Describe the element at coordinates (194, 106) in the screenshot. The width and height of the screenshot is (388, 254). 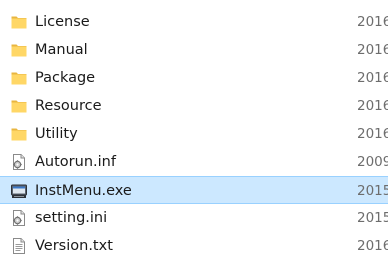
I see `file-row-resource: Resource 2016` at that location.